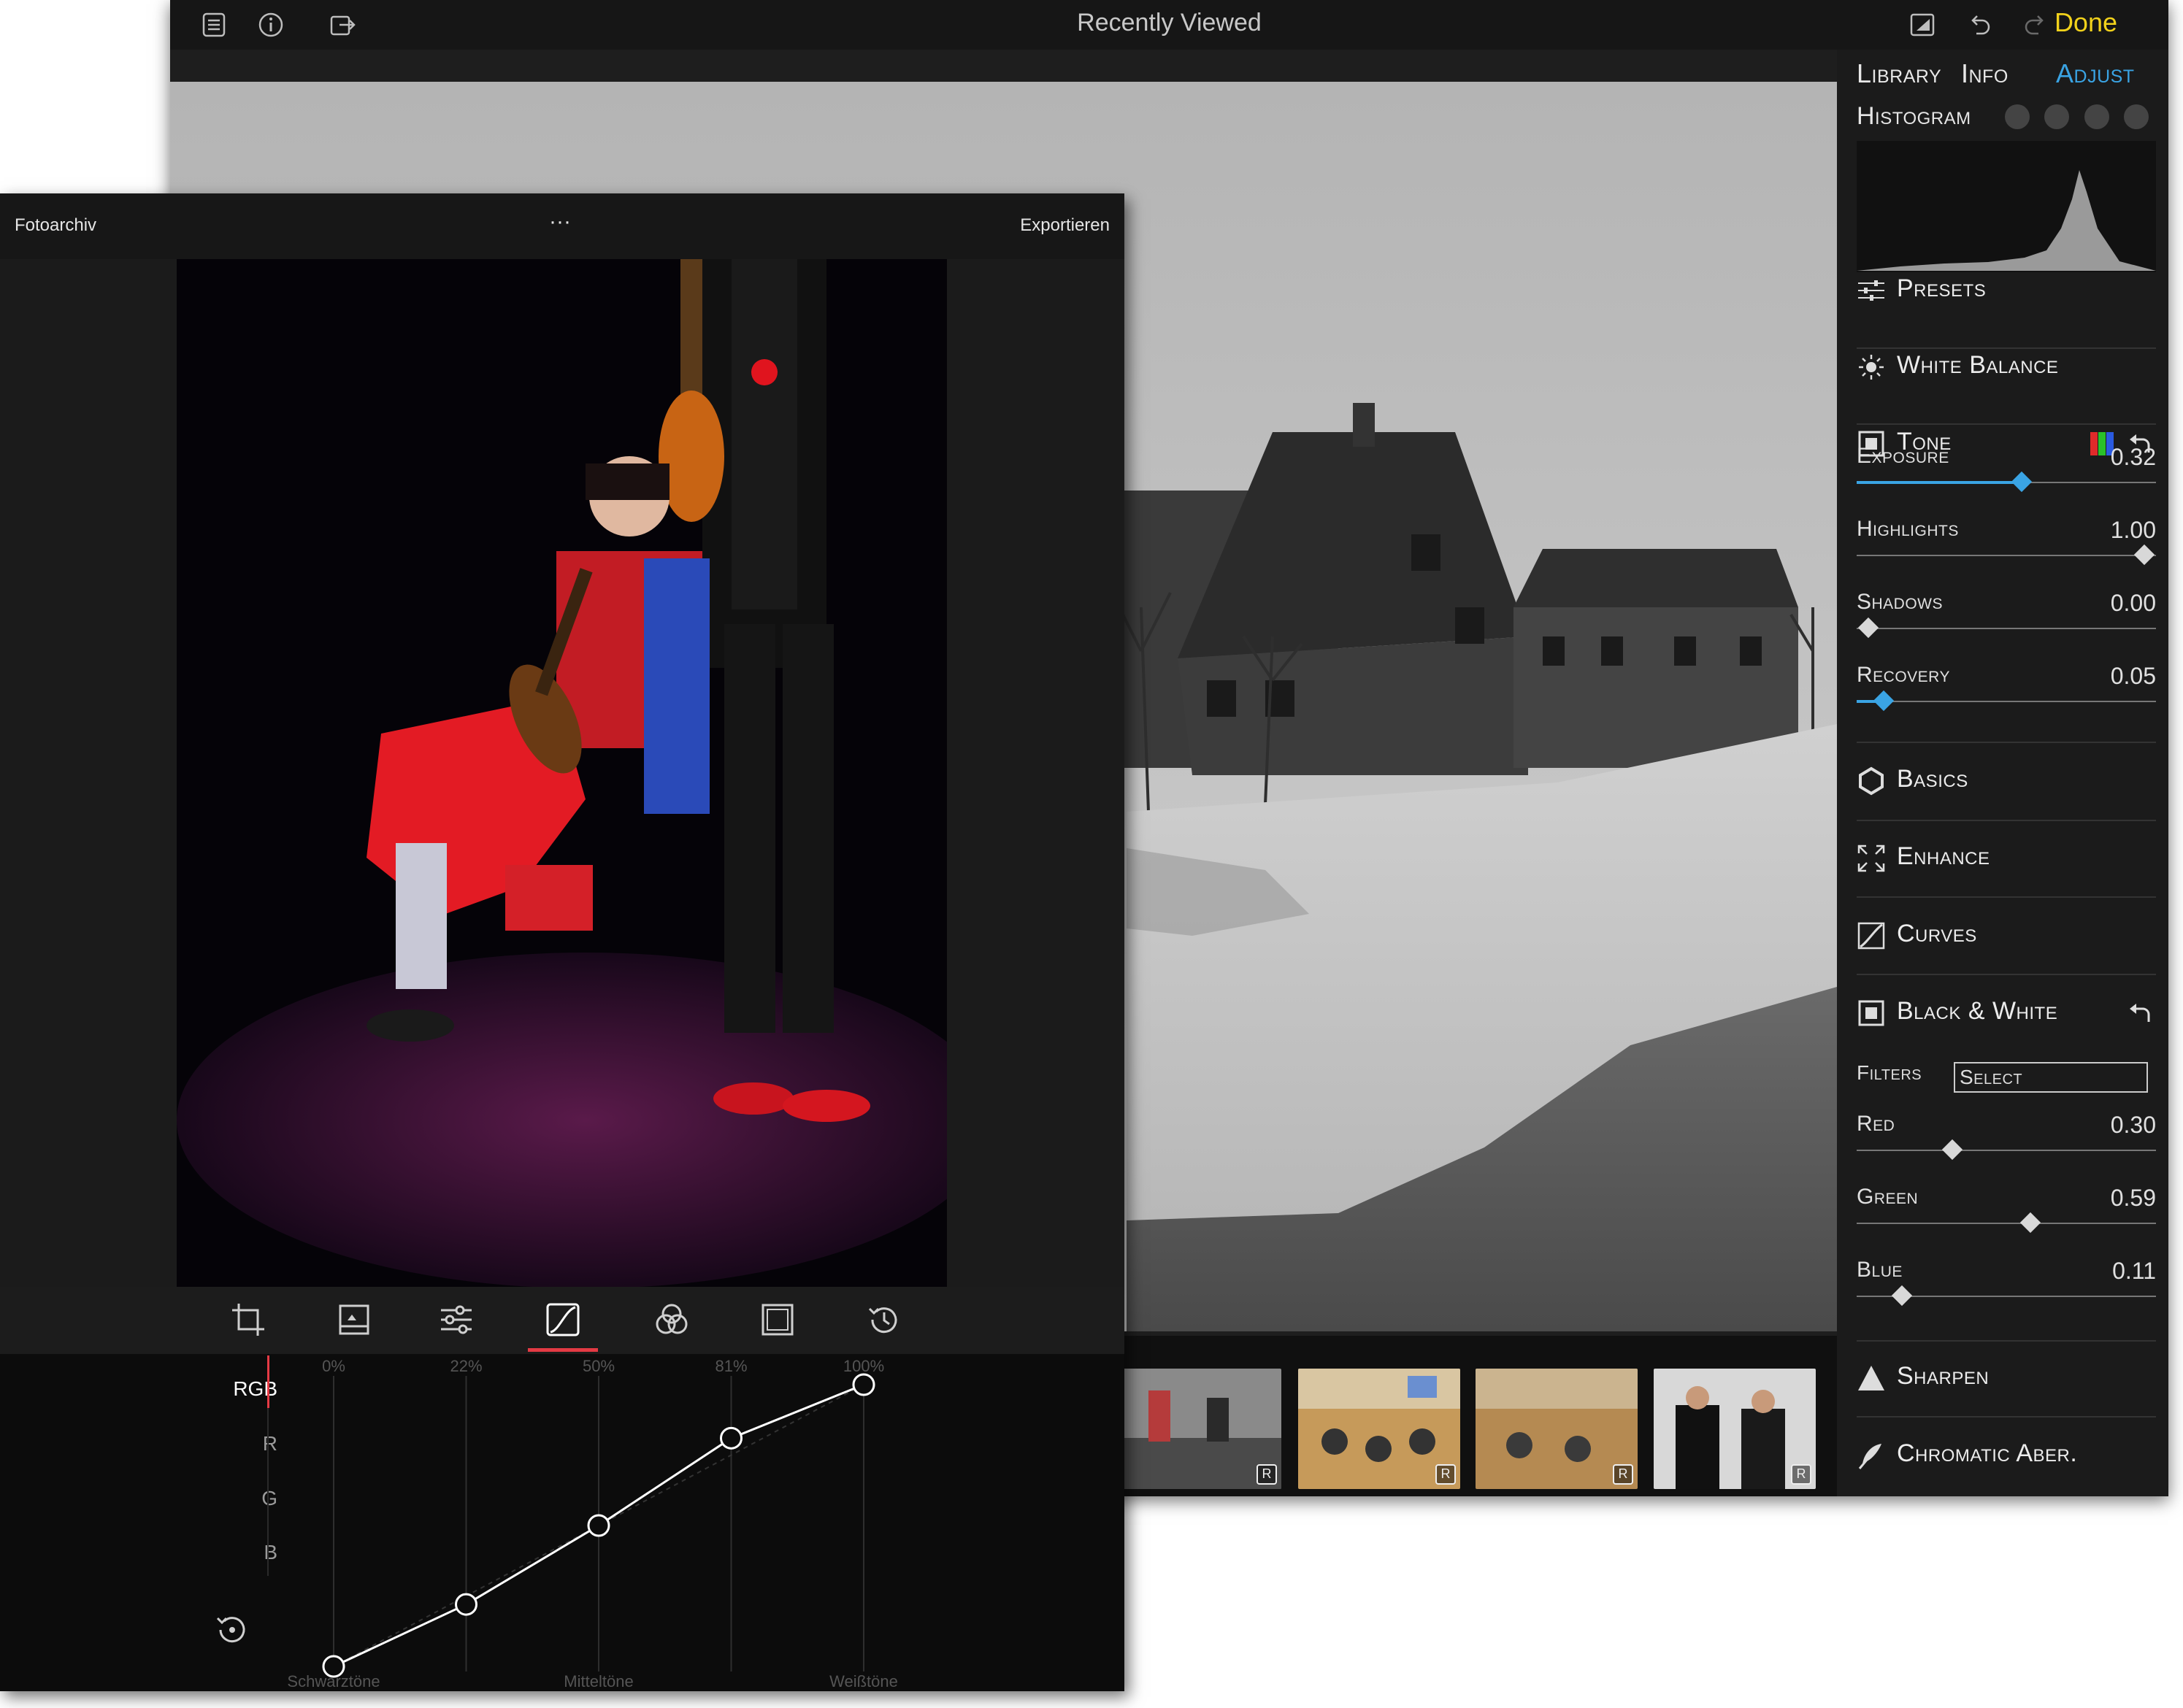 Image resolution: width=2183 pixels, height=1708 pixels. I want to click on slider-name: Highlights, so click(1908, 529).